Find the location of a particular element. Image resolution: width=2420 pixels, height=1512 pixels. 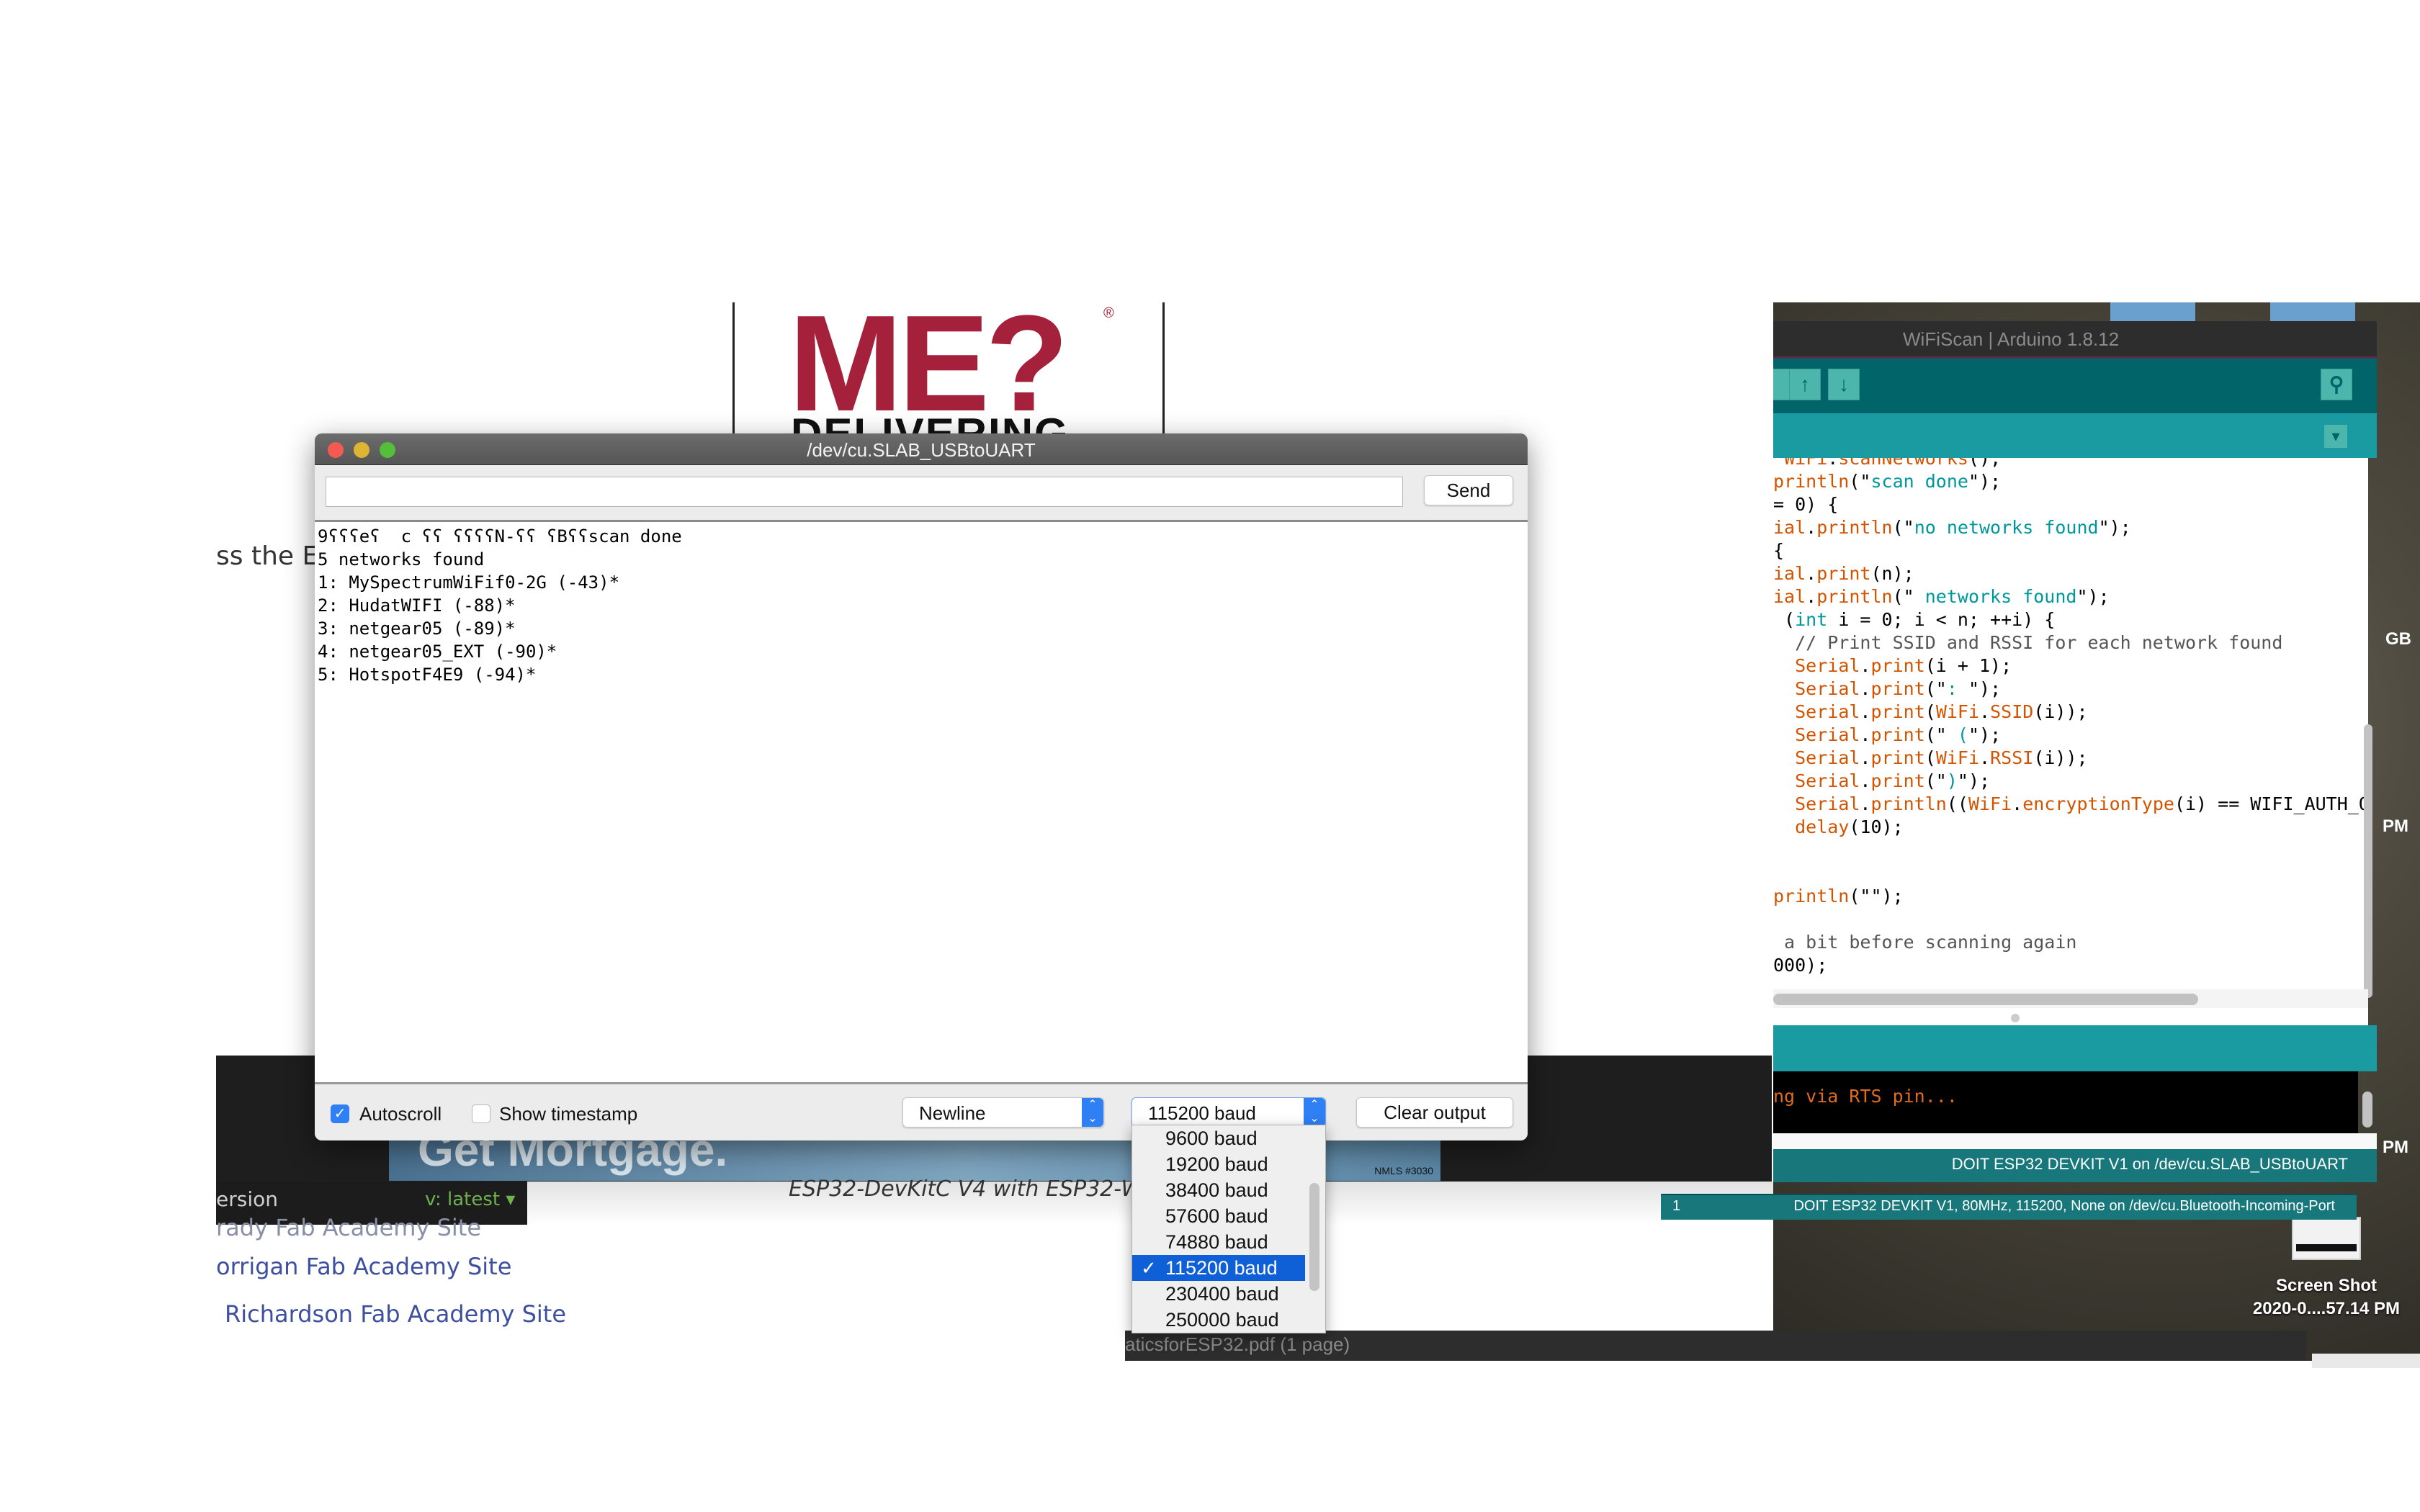

dropdown-scrollbar is located at coordinates (1314, 1237).